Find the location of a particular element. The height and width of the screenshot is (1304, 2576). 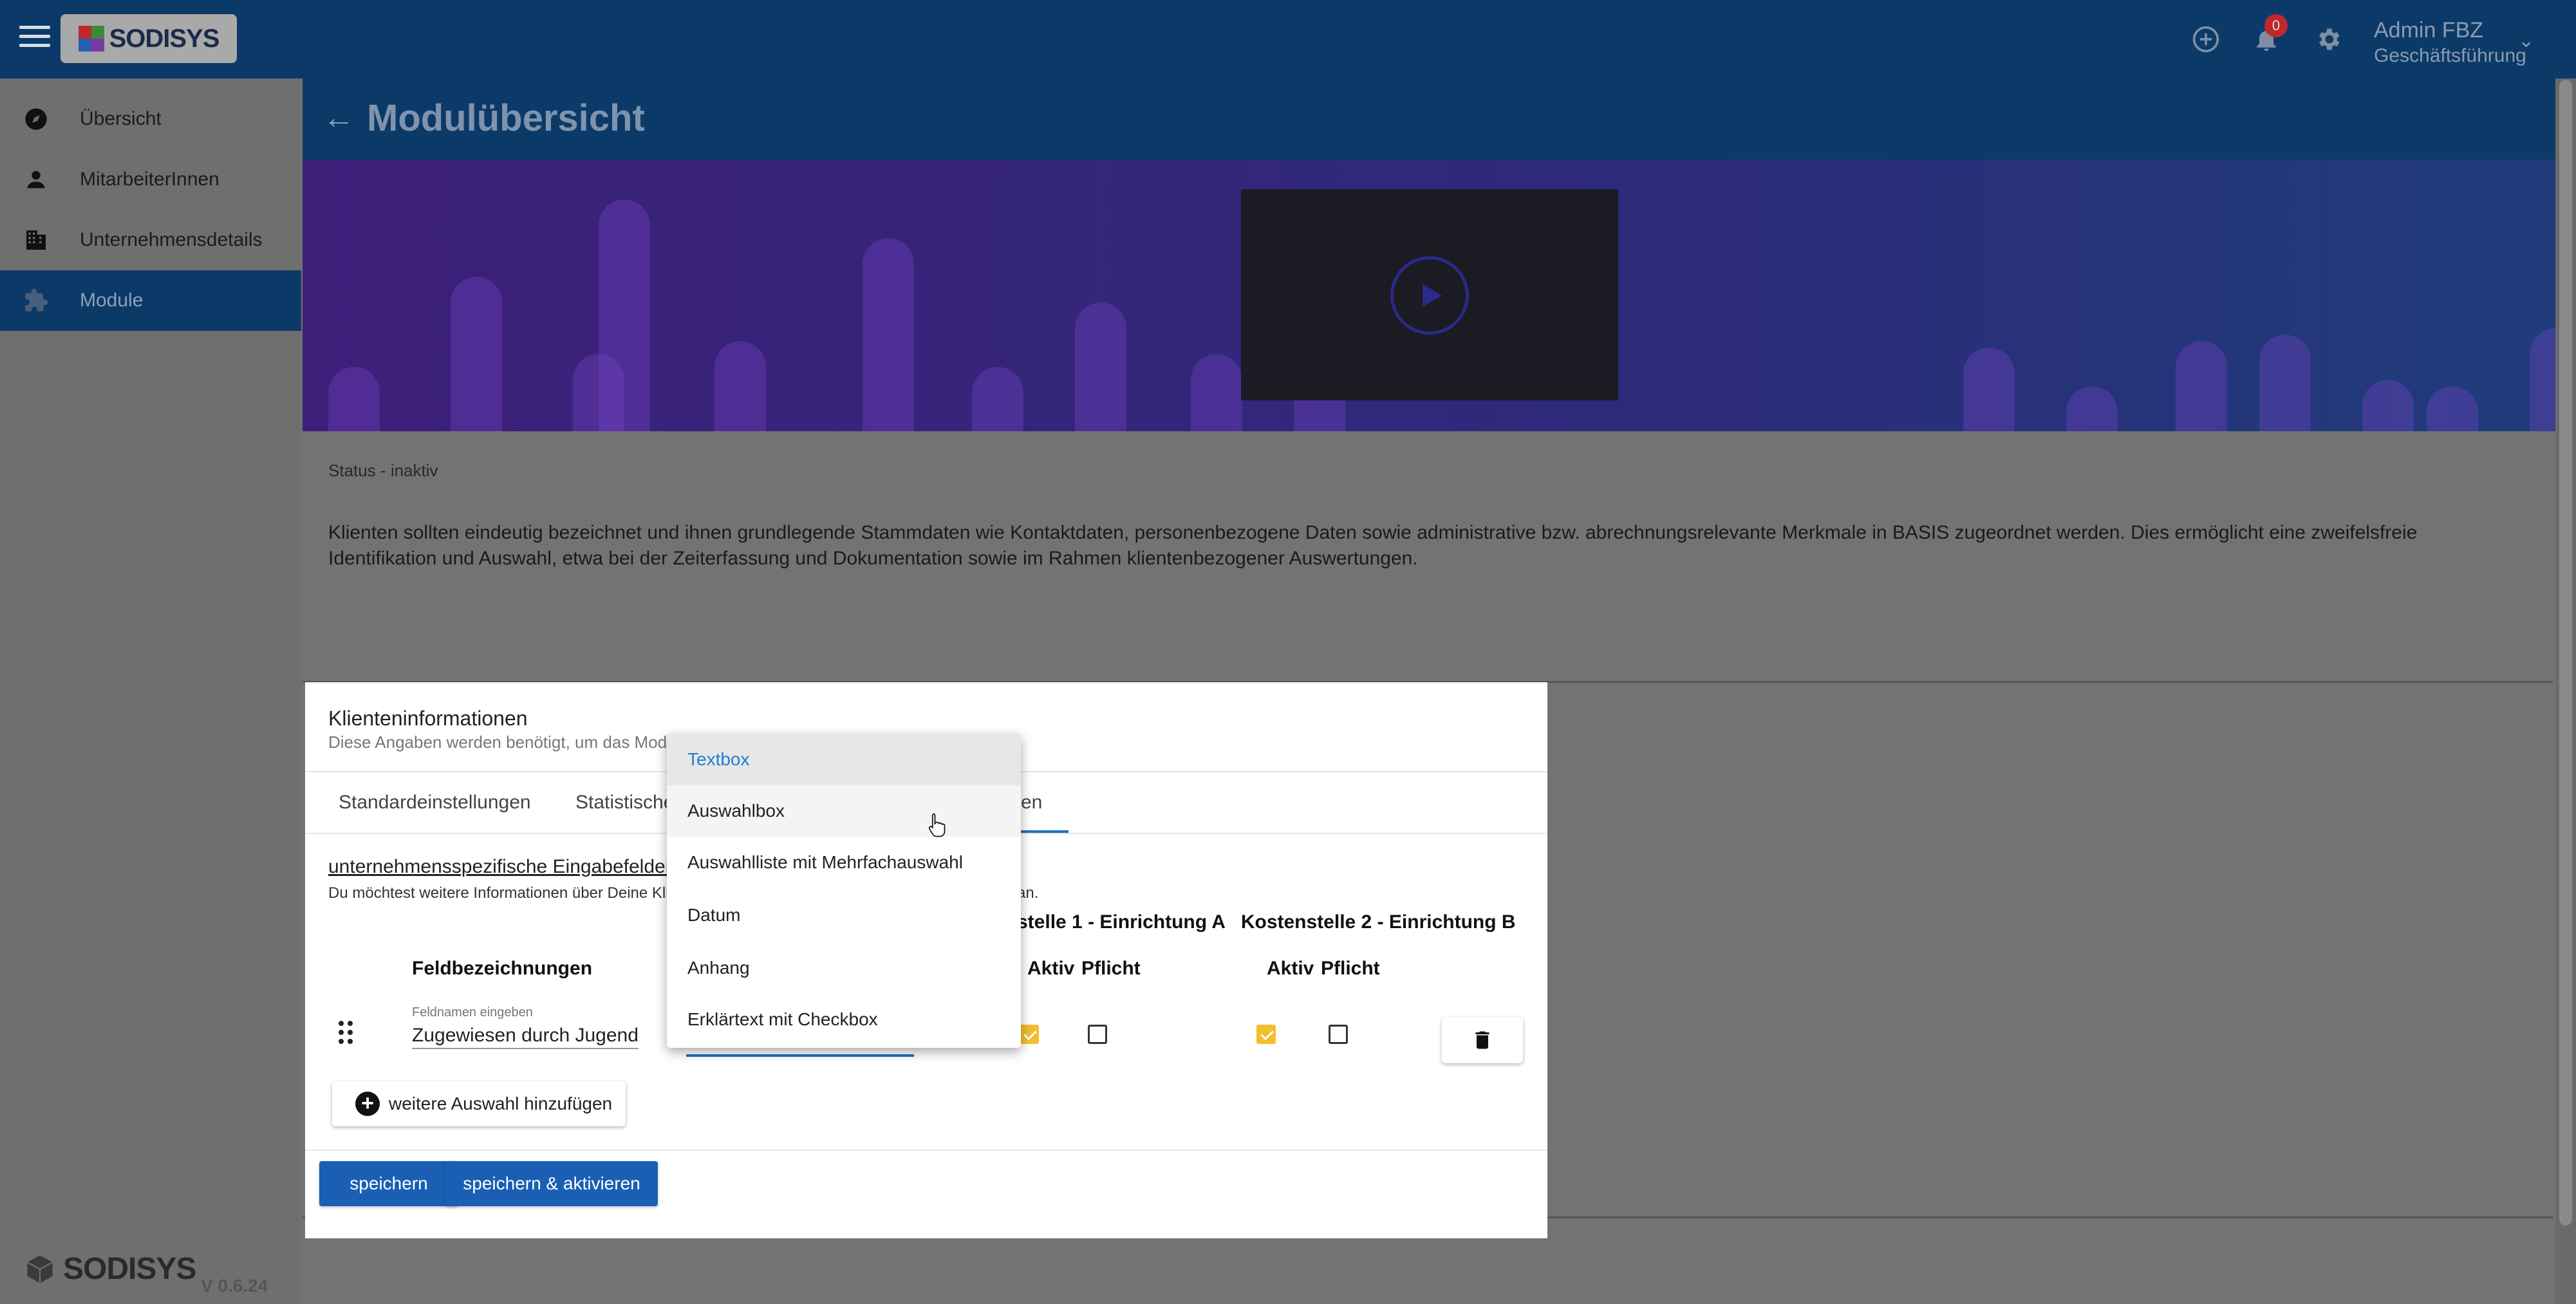

sidebar-item-uebersicht: Übersicht is located at coordinates (150, 119).